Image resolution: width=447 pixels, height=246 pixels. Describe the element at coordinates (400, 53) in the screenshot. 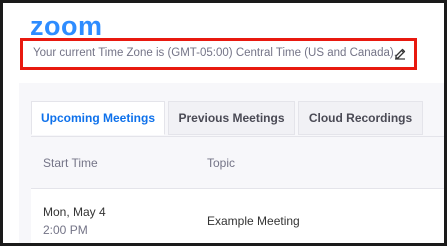

I see `pencil-icon` at that location.